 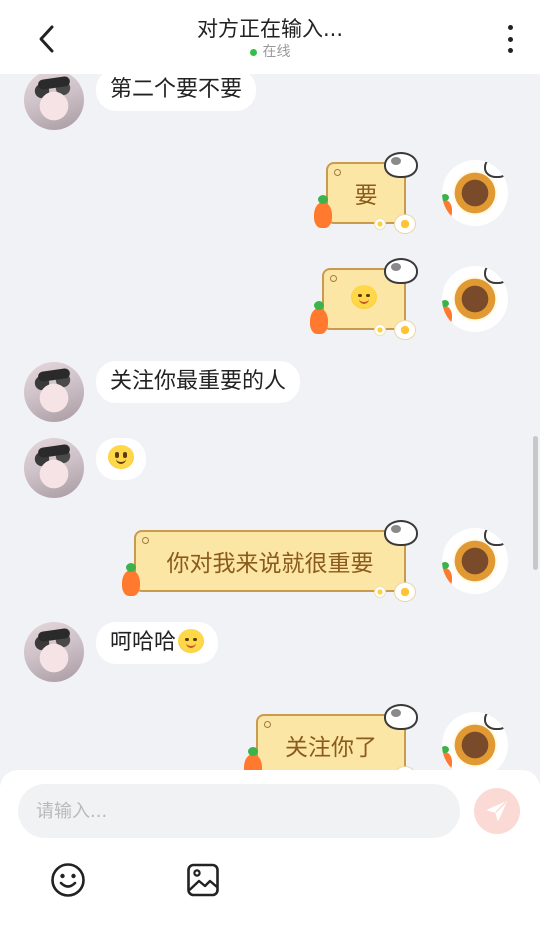 I want to click on message-text: 要, so click(x=366, y=196).